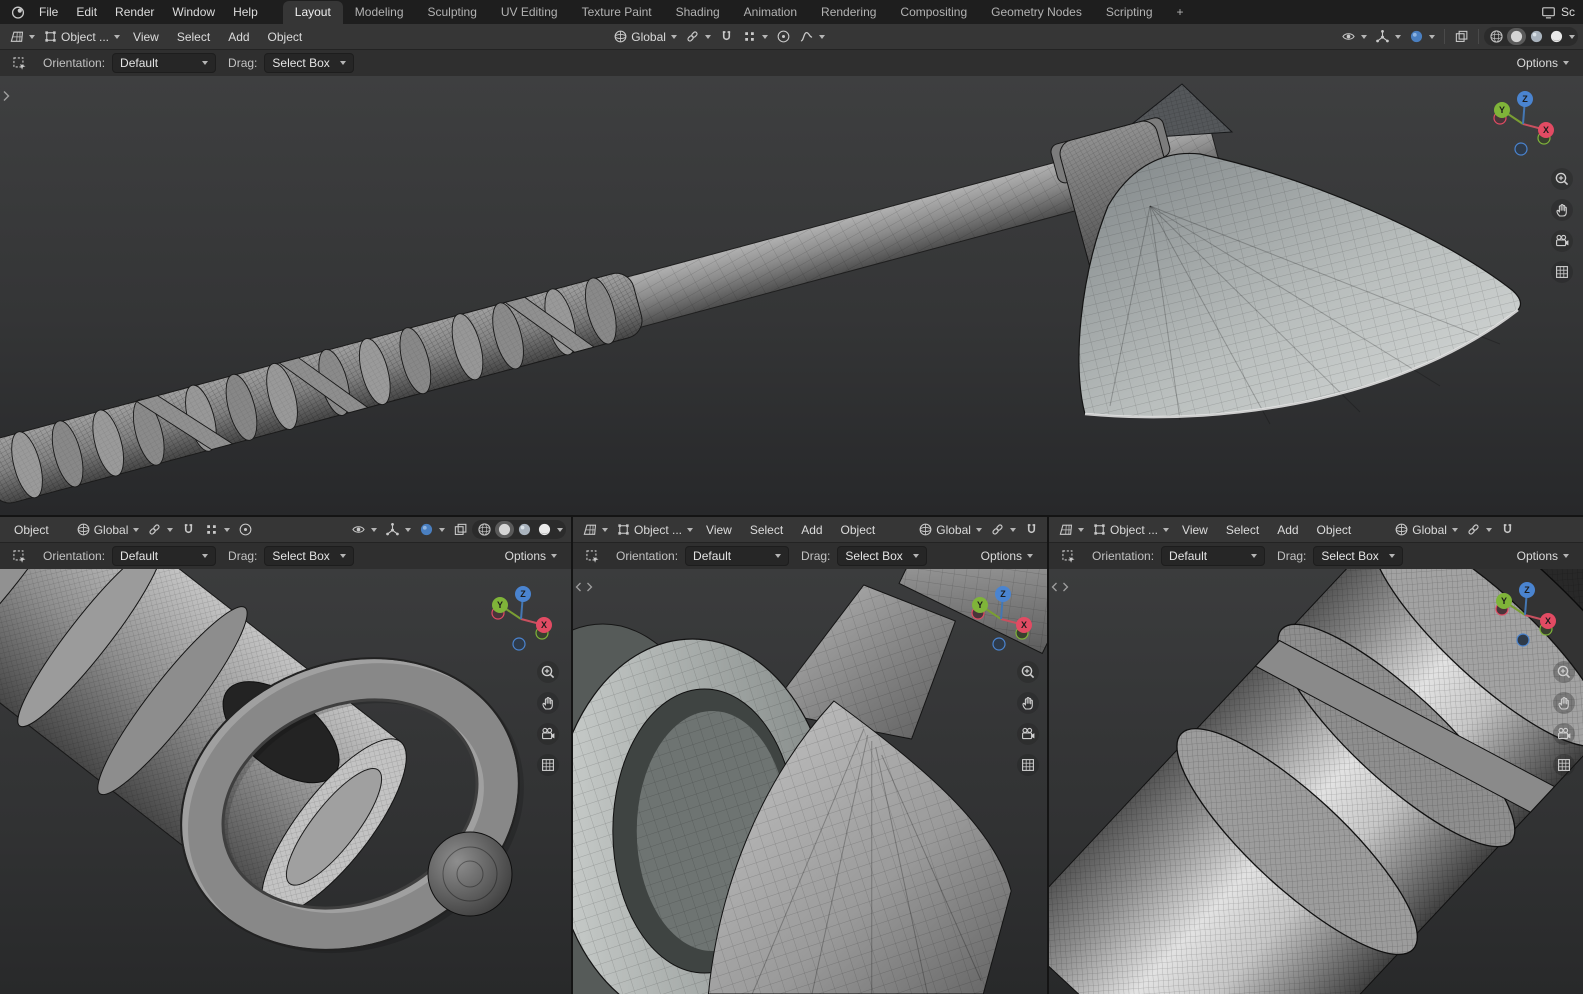 The image size is (1583, 994). What do you see at coordinates (1388, 36) in the screenshot?
I see `show-gizmo-dropdown` at bounding box center [1388, 36].